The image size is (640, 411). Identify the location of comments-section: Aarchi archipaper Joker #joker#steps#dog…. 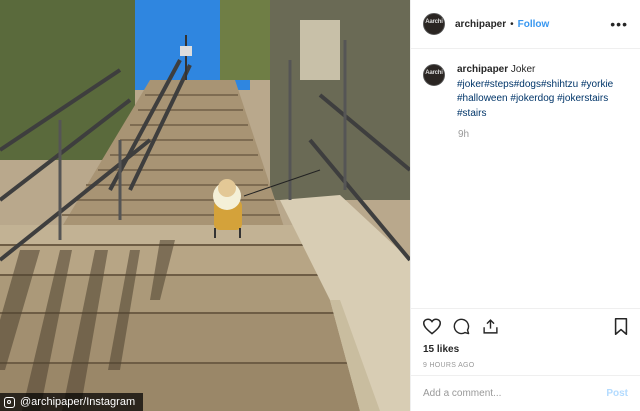
(525, 94).